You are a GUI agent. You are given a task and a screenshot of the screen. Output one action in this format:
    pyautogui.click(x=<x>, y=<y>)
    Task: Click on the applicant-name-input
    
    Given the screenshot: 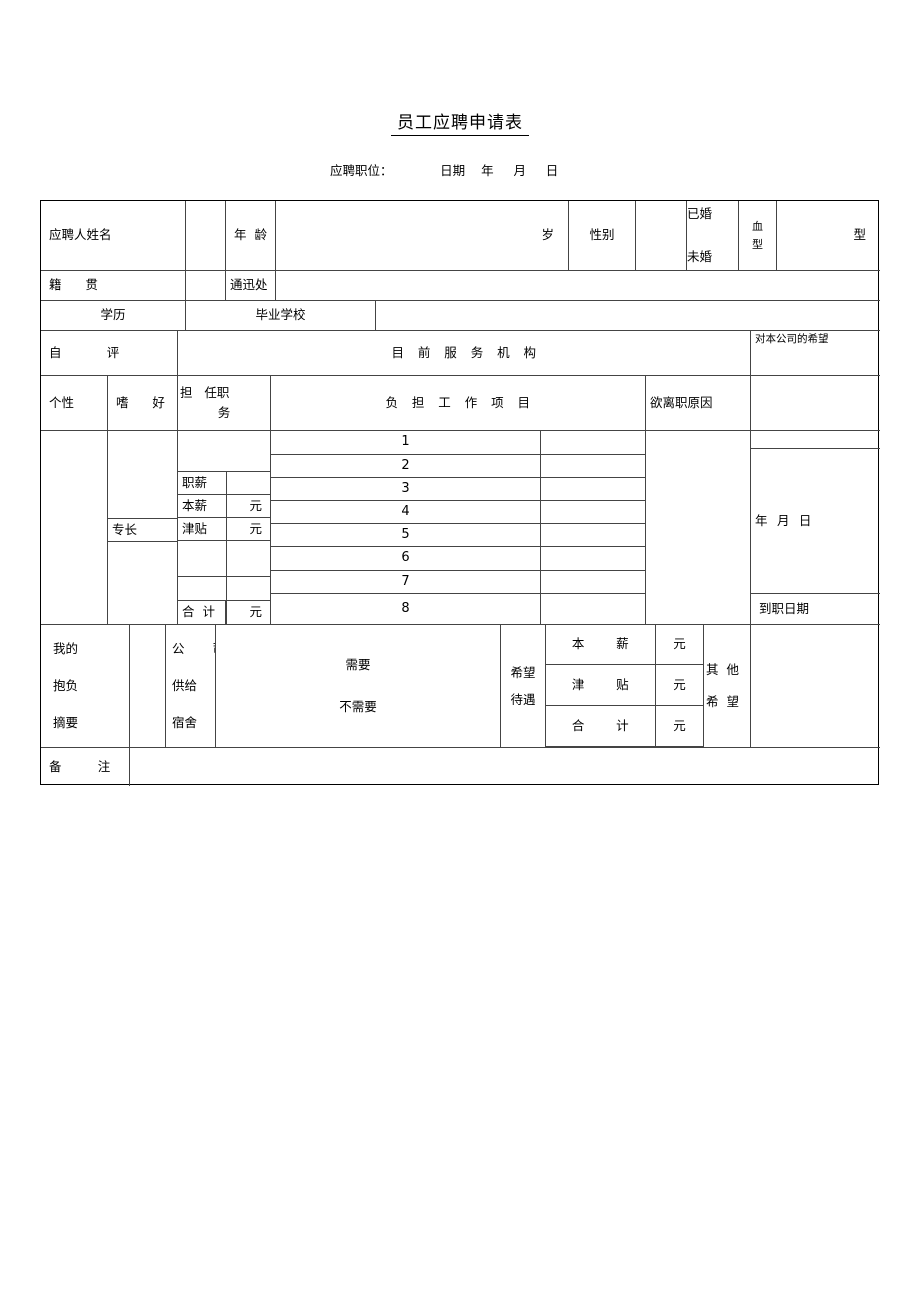 What is the action you would take?
    pyautogui.click(x=206, y=236)
    